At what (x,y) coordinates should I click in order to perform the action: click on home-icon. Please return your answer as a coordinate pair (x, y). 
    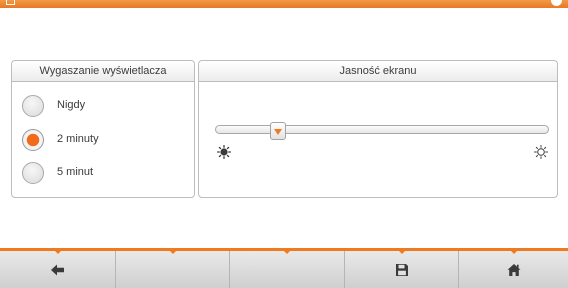
    Looking at the image, I should click on (513, 269).